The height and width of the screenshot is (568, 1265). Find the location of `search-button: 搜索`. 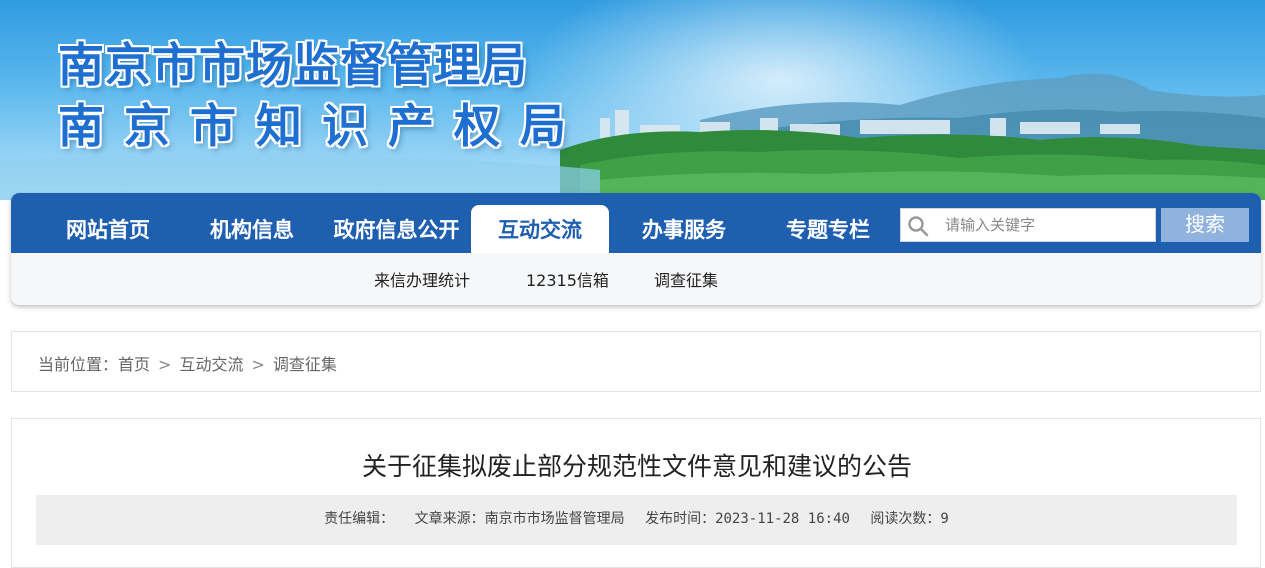

search-button: 搜索 is located at coordinates (1205, 225).